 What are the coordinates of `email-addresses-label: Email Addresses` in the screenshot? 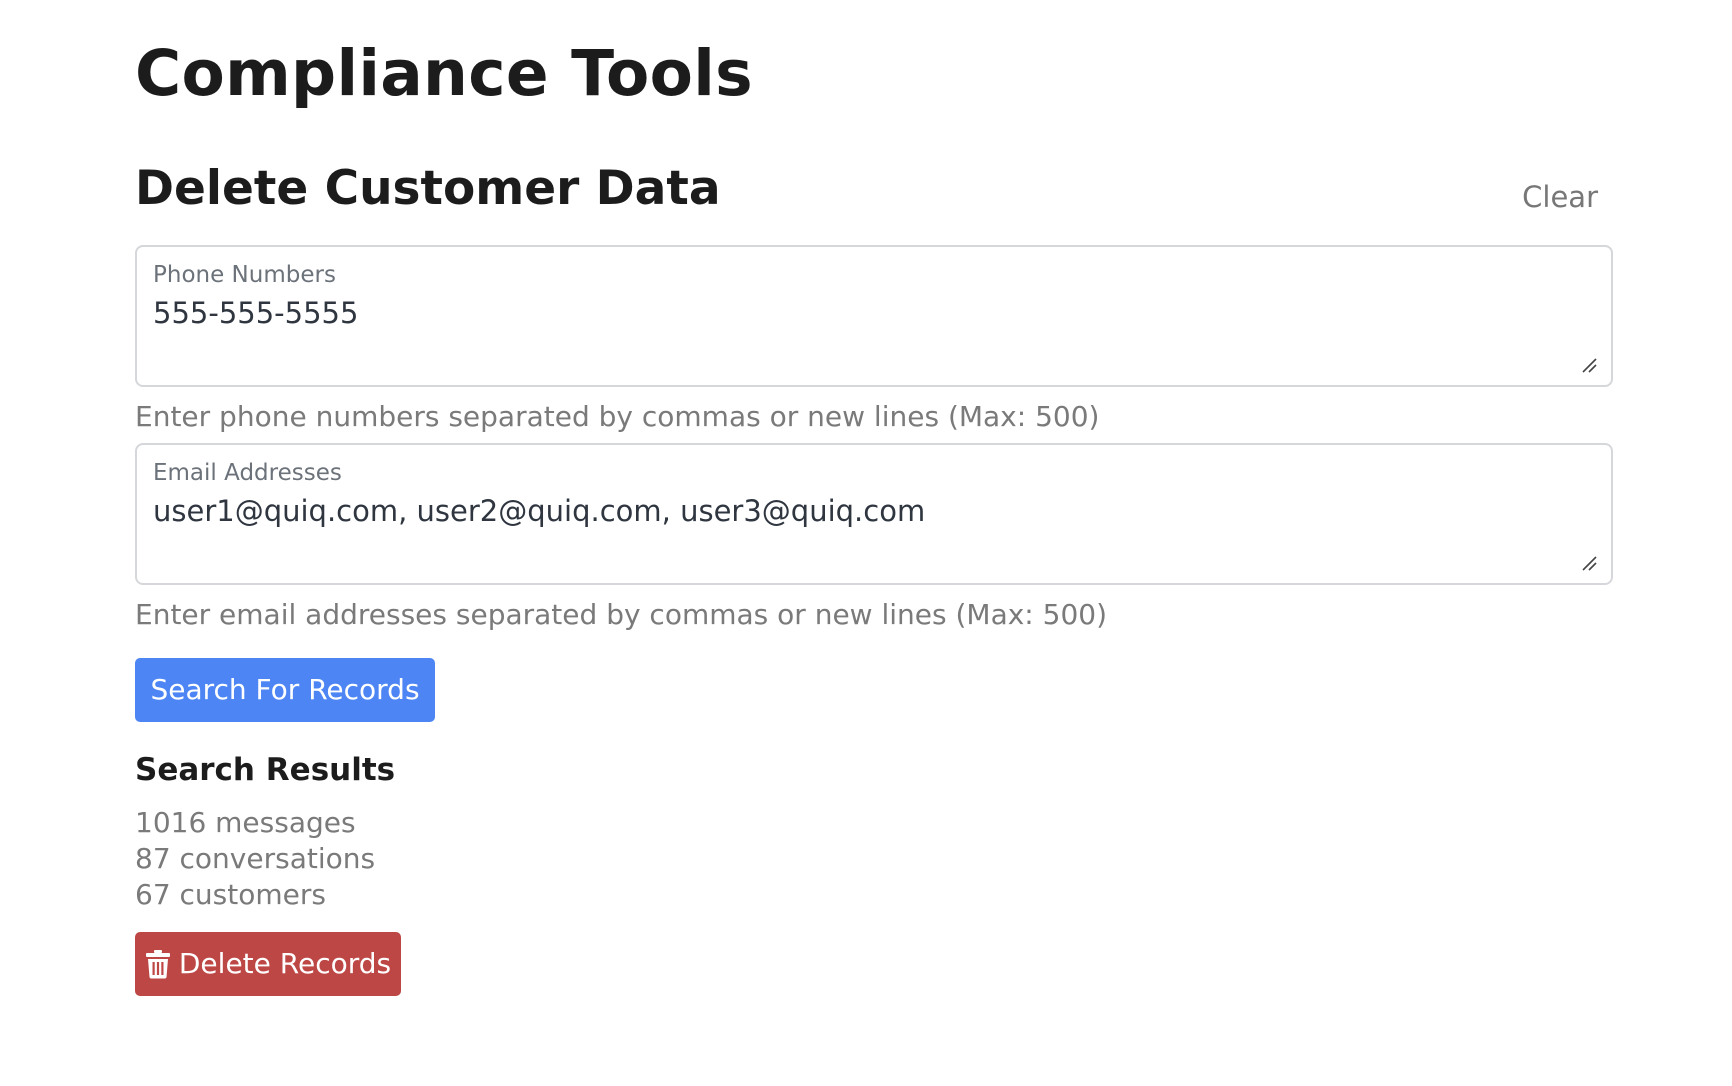 It's located at (247, 473).